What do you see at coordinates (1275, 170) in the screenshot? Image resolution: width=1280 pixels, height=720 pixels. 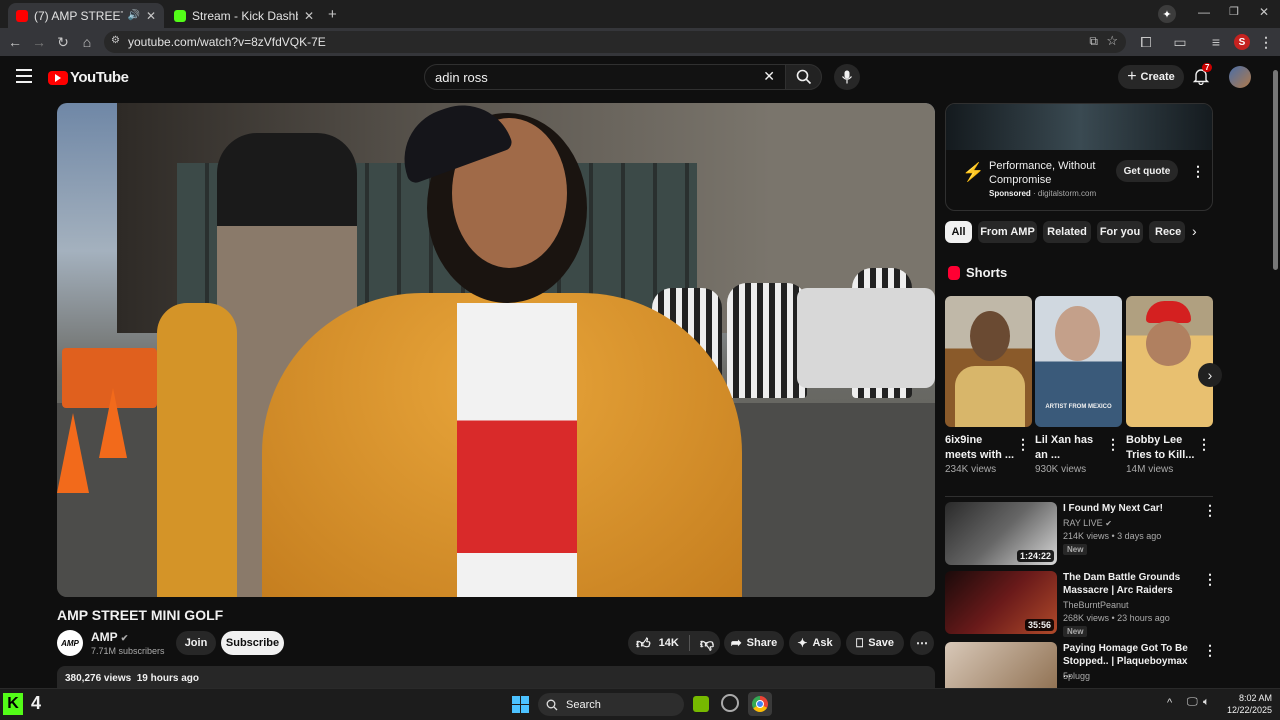 I see `scrollbar-thumb` at bounding box center [1275, 170].